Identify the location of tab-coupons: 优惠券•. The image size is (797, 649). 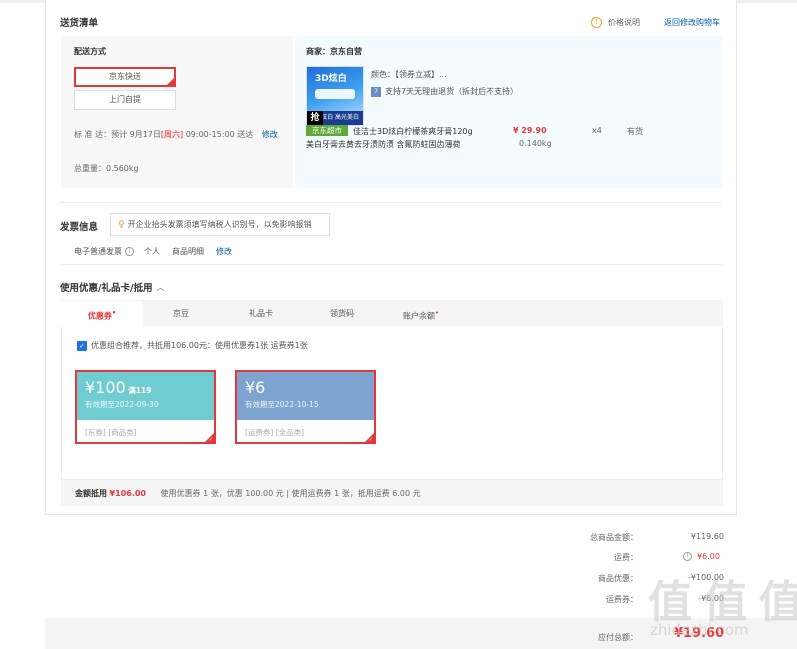
(102, 313).